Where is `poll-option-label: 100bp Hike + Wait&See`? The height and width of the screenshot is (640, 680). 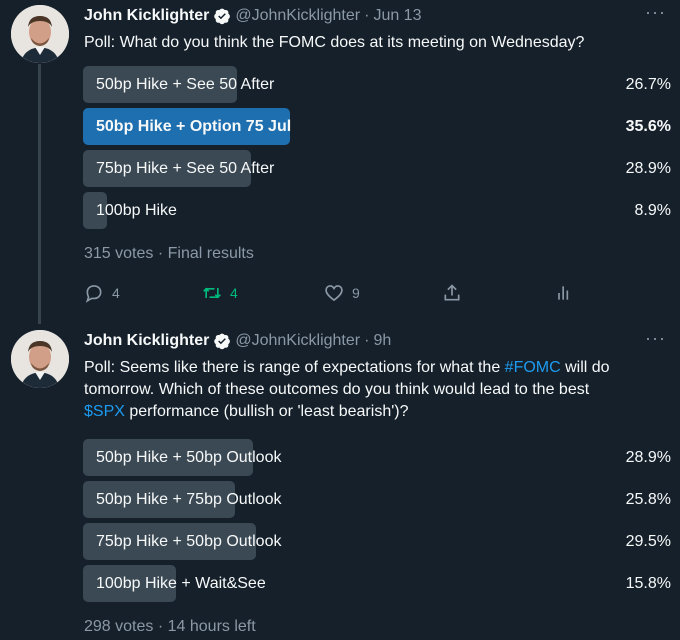
poll-option-label: 100bp Hike + Wait&See is located at coordinates (181, 583).